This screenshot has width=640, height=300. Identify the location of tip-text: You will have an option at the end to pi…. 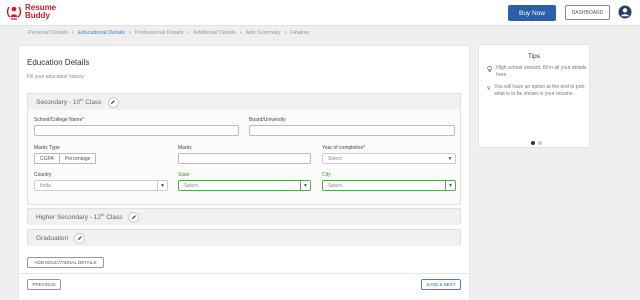
(539, 90).